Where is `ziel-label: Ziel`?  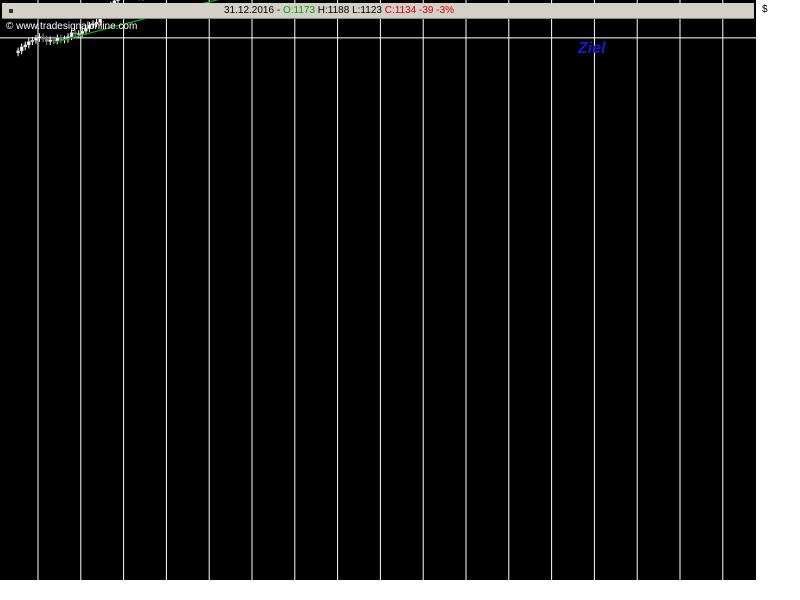 ziel-label: Ziel is located at coordinates (592, 48).